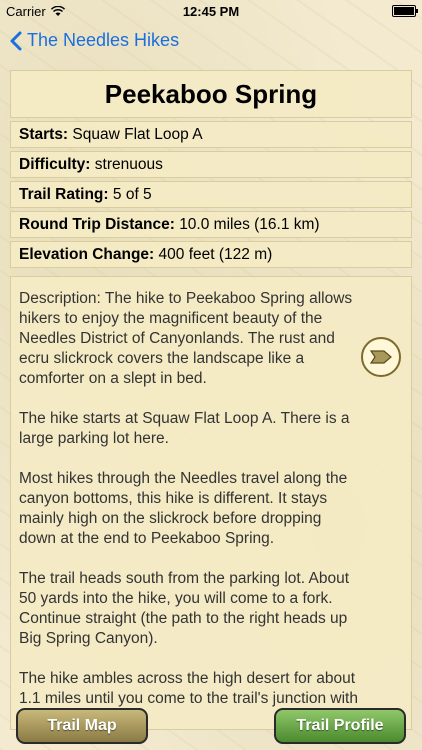 The height and width of the screenshot is (750, 422). What do you see at coordinates (82, 726) in the screenshot?
I see `trail-map-button: Trail Map` at bounding box center [82, 726].